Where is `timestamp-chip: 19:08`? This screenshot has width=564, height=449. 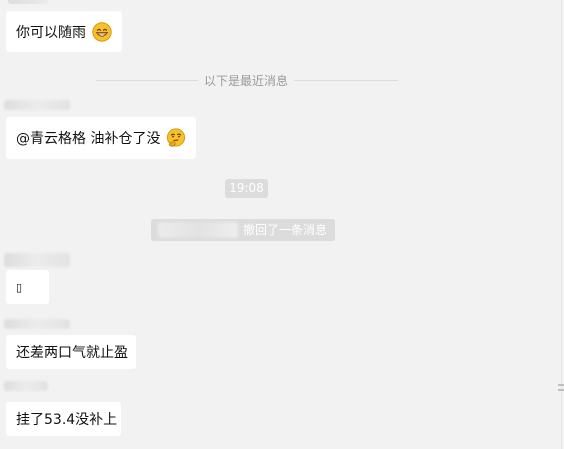
timestamp-chip: 19:08 is located at coordinates (246, 188).